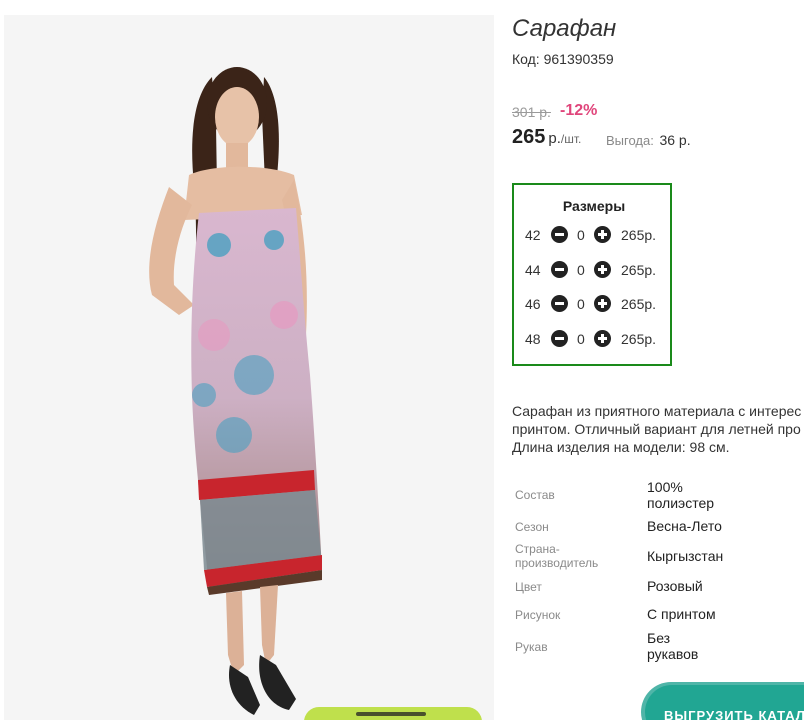 This screenshot has width=804, height=720. What do you see at coordinates (665, 487) in the screenshot?
I see `attr-value-line: 100%` at bounding box center [665, 487].